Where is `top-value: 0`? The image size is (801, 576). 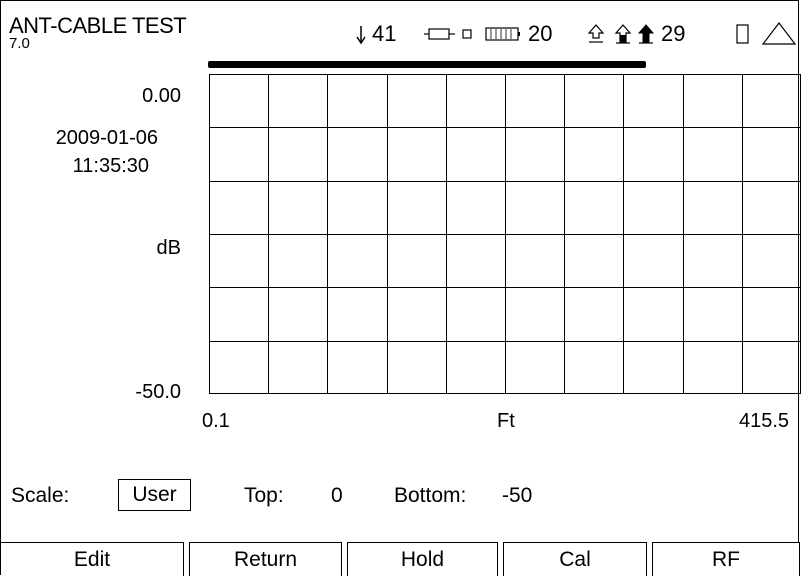
top-value: 0 is located at coordinates (337, 495).